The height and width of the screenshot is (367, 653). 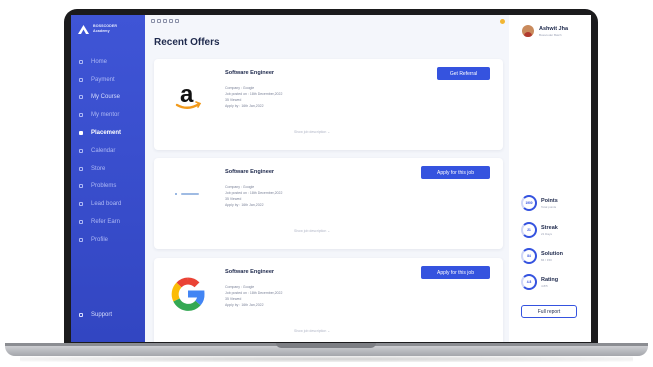 I want to click on laptop-shadow, so click(x=326, y=359).